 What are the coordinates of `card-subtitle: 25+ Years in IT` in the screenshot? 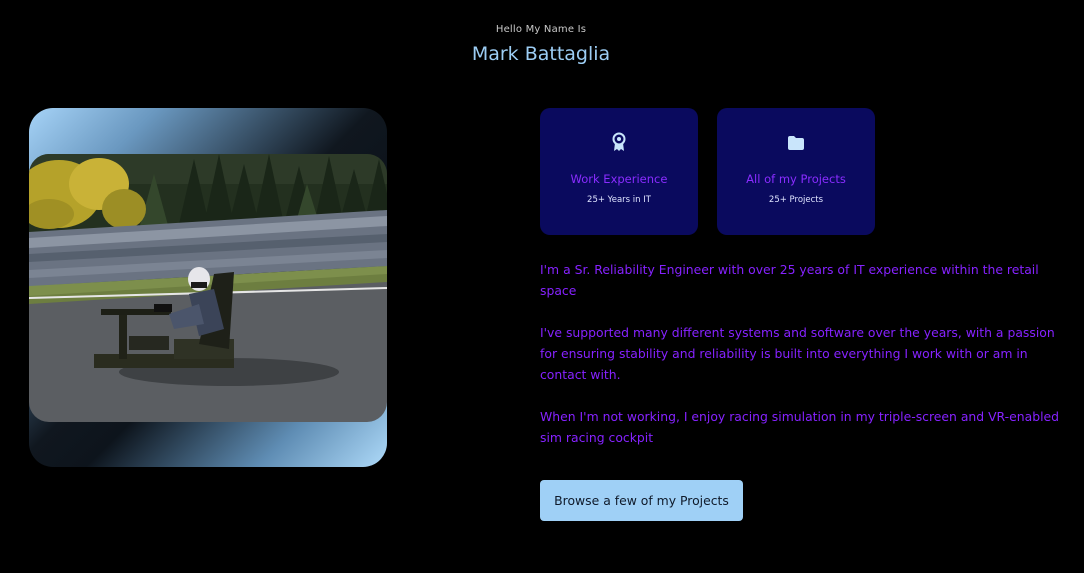 It's located at (619, 200).